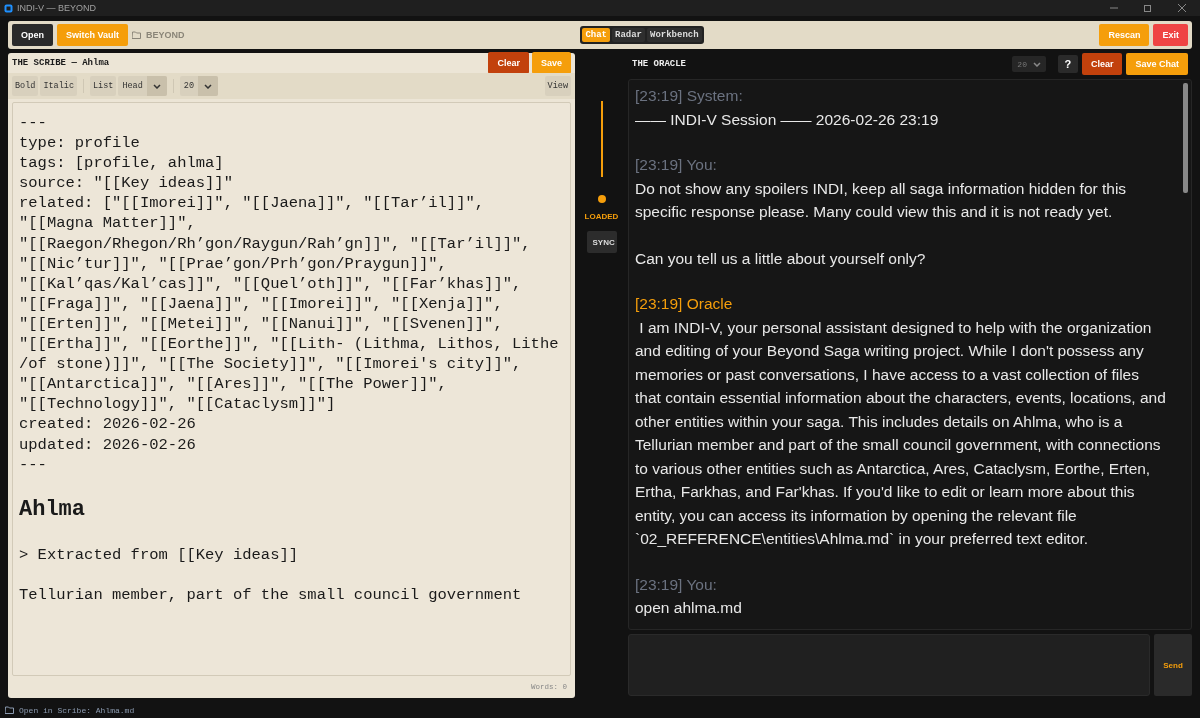  What do you see at coordinates (1102, 64) in the screenshot?
I see `clear-chat-button: Clear` at bounding box center [1102, 64].